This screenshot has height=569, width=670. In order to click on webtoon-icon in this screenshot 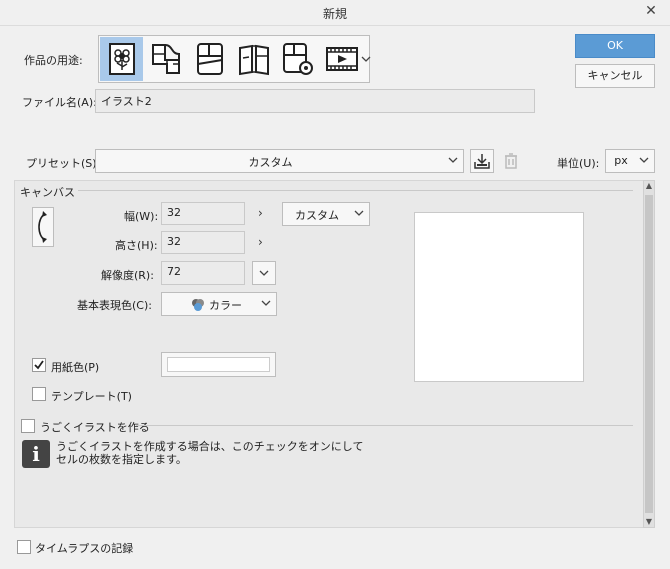, I will do `click(165, 59)`.